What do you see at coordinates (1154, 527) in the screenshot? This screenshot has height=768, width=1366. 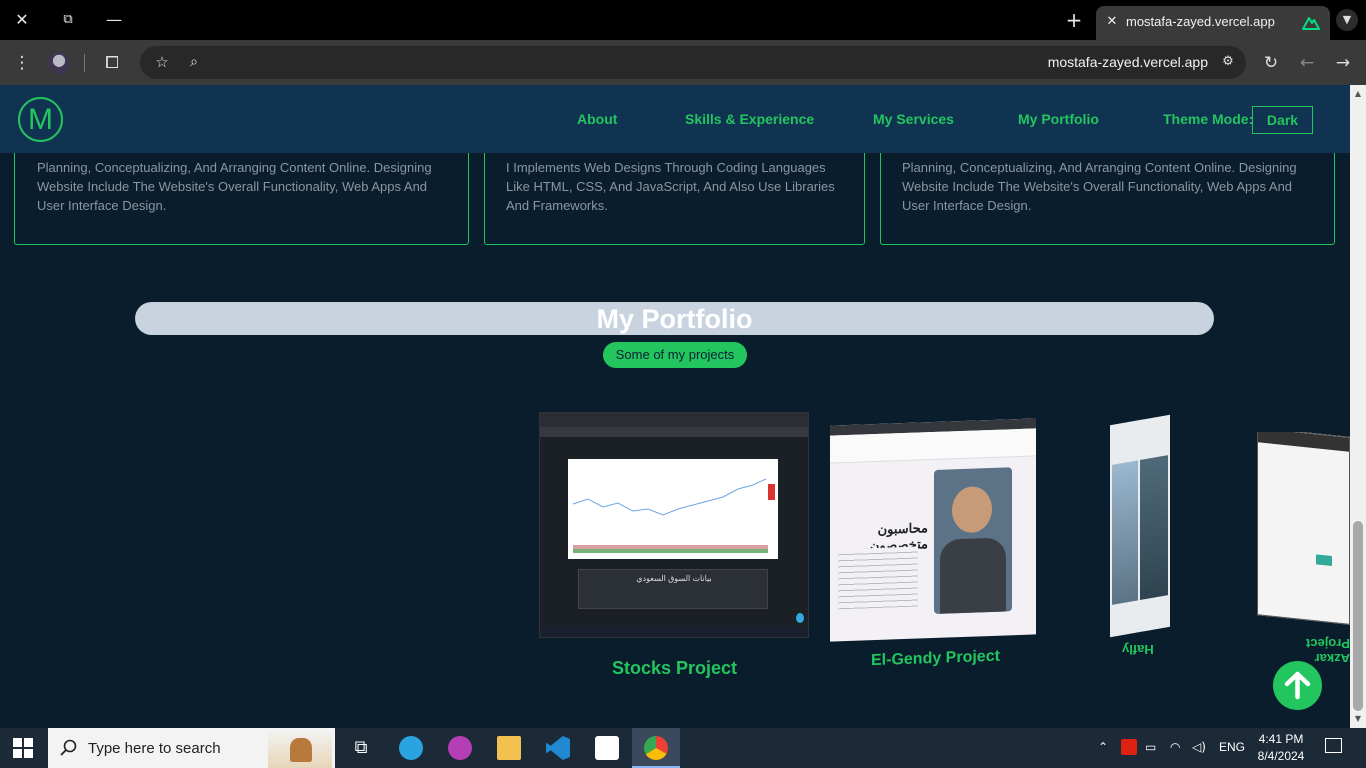 I see `screenshot-tower-image` at bounding box center [1154, 527].